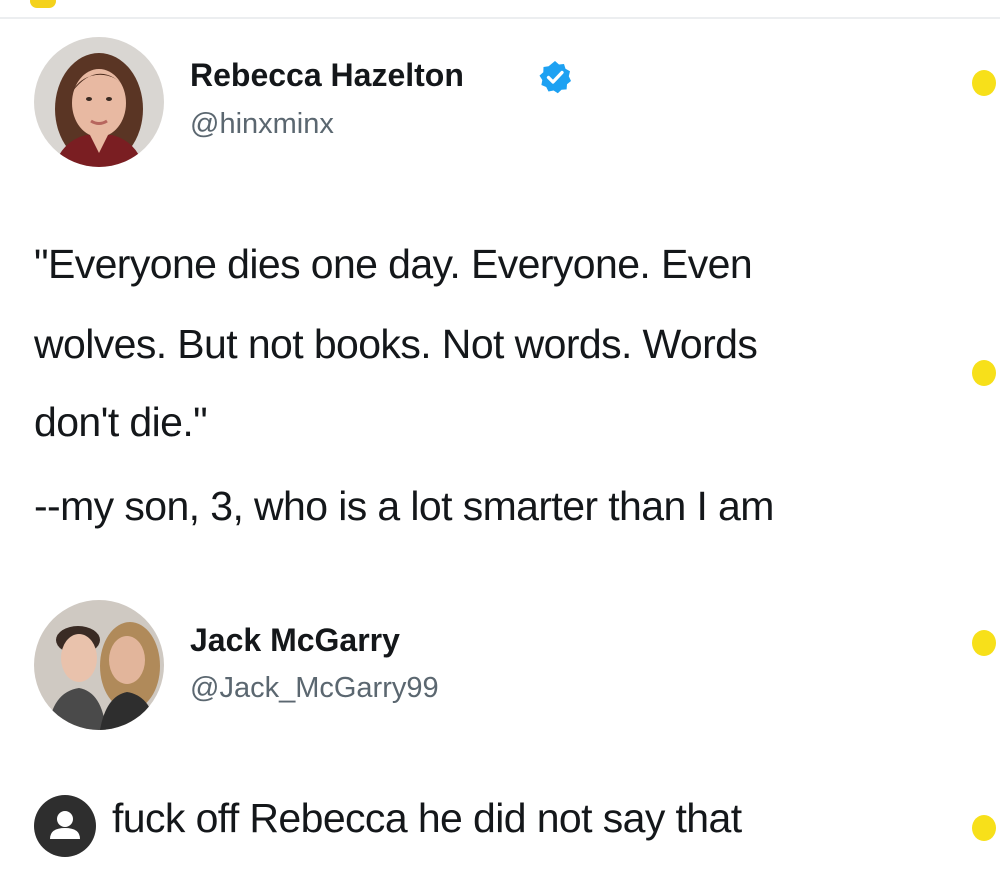 Image resolution: width=1000 pixels, height=888 pixels. I want to click on profile-badge-button, so click(65, 826).